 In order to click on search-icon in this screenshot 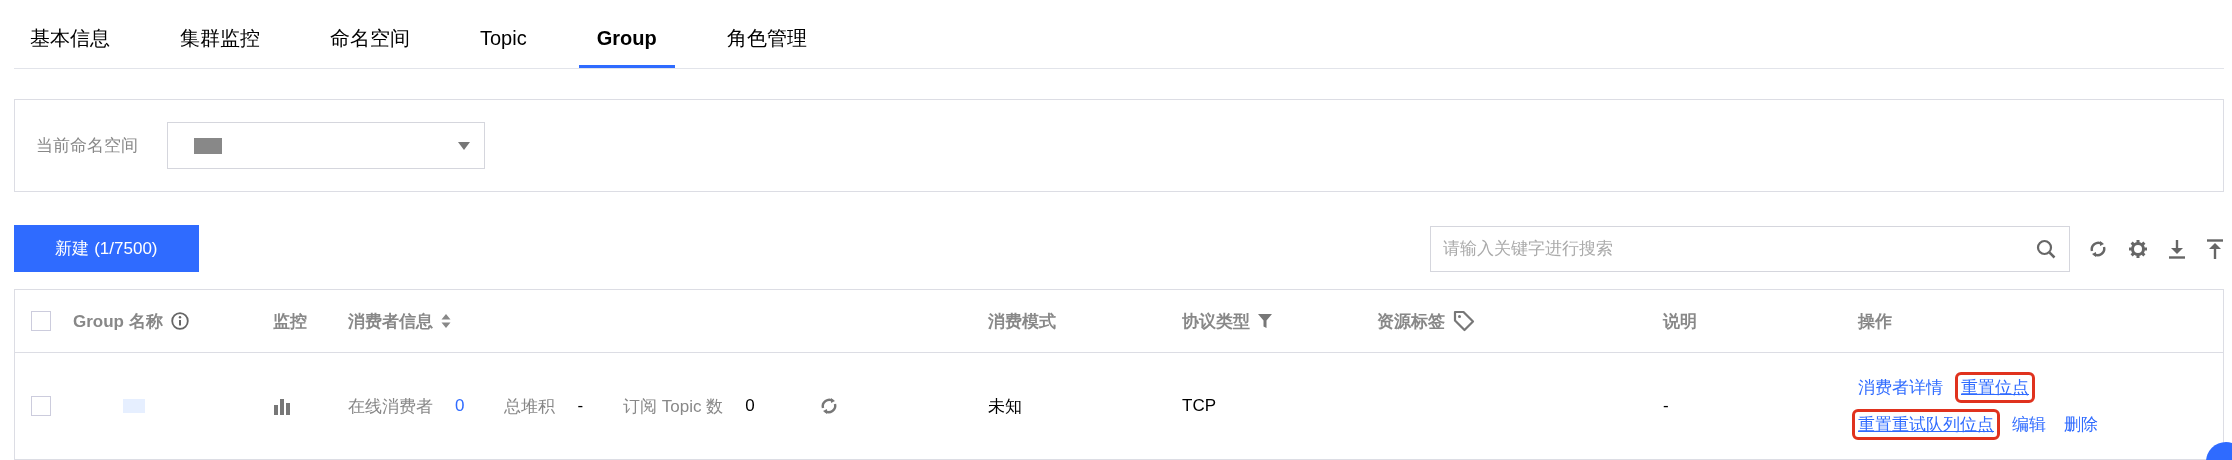, I will do `click(2046, 248)`.